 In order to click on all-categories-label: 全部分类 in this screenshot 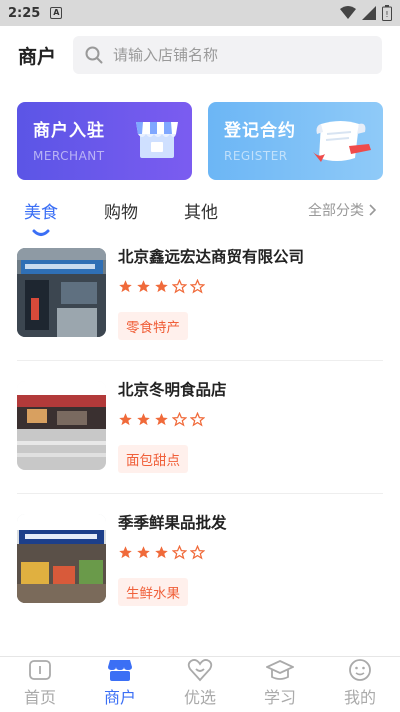, I will do `click(336, 211)`.